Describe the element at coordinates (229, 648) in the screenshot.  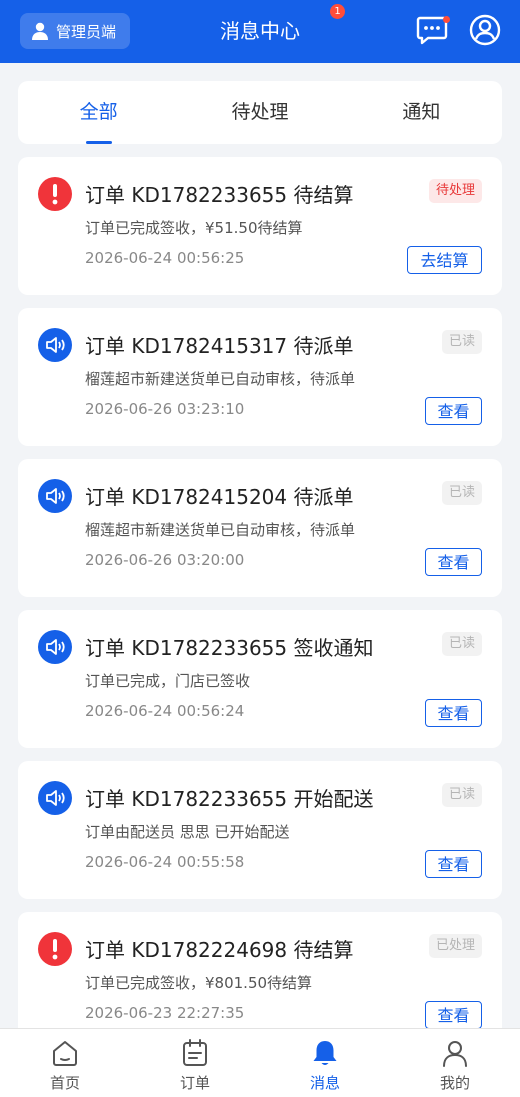
I see `message-title: 订单 KD1782233655 签收通知` at that location.